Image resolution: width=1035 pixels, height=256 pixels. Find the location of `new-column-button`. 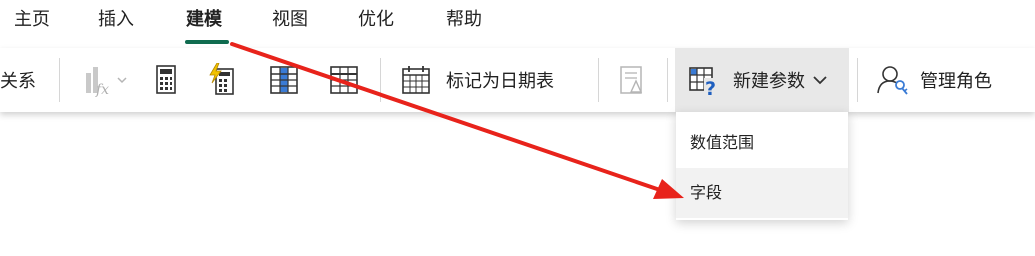

new-column-button is located at coordinates (285, 80).